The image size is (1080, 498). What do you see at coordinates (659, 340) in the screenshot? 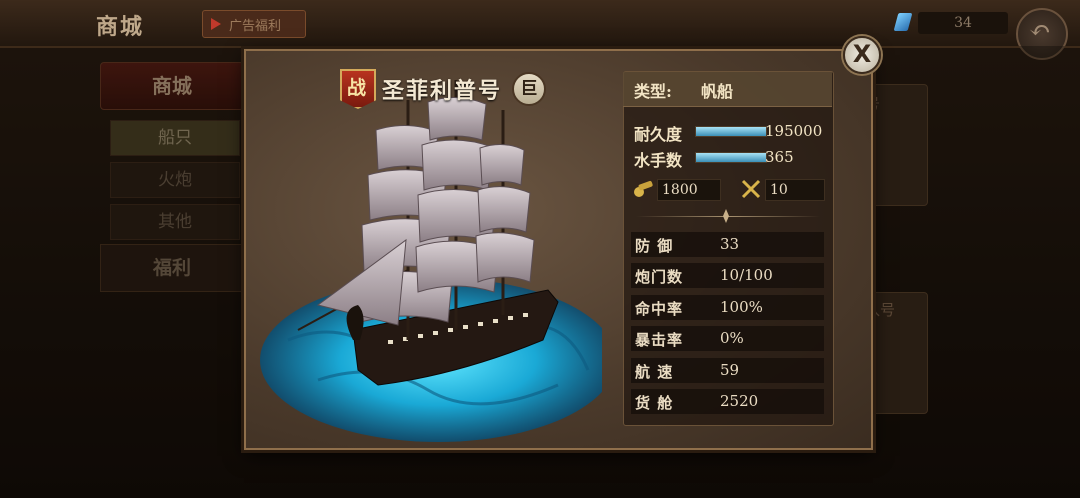
I see `stat-name: 暴击率` at bounding box center [659, 340].